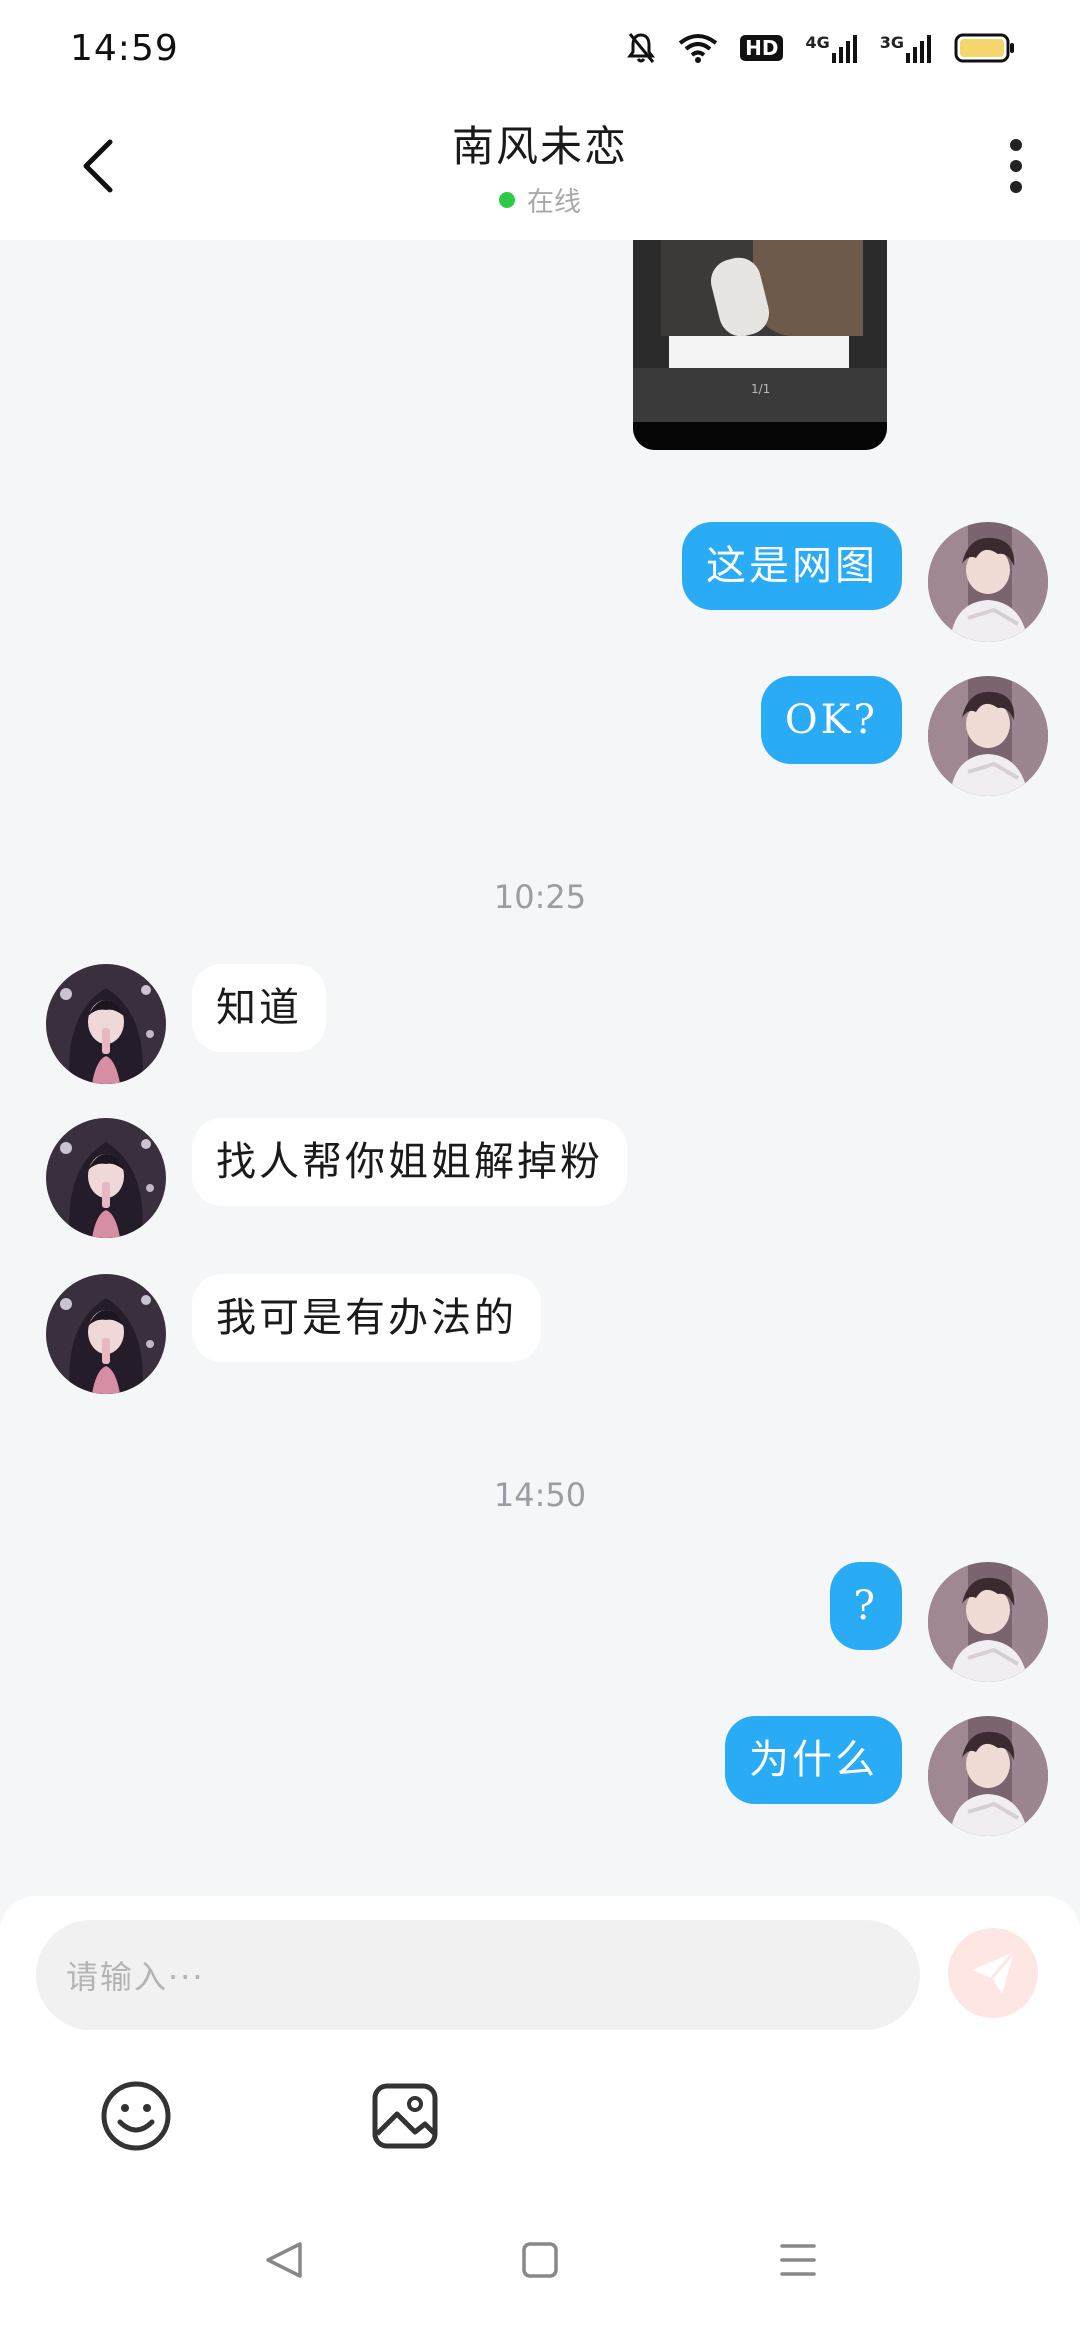 The width and height of the screenshot is (1080, 2340). What do you see at coordinates (641, 48) in the screenshot?
I see `bell-off-icon` at bounding box center [641, 48].